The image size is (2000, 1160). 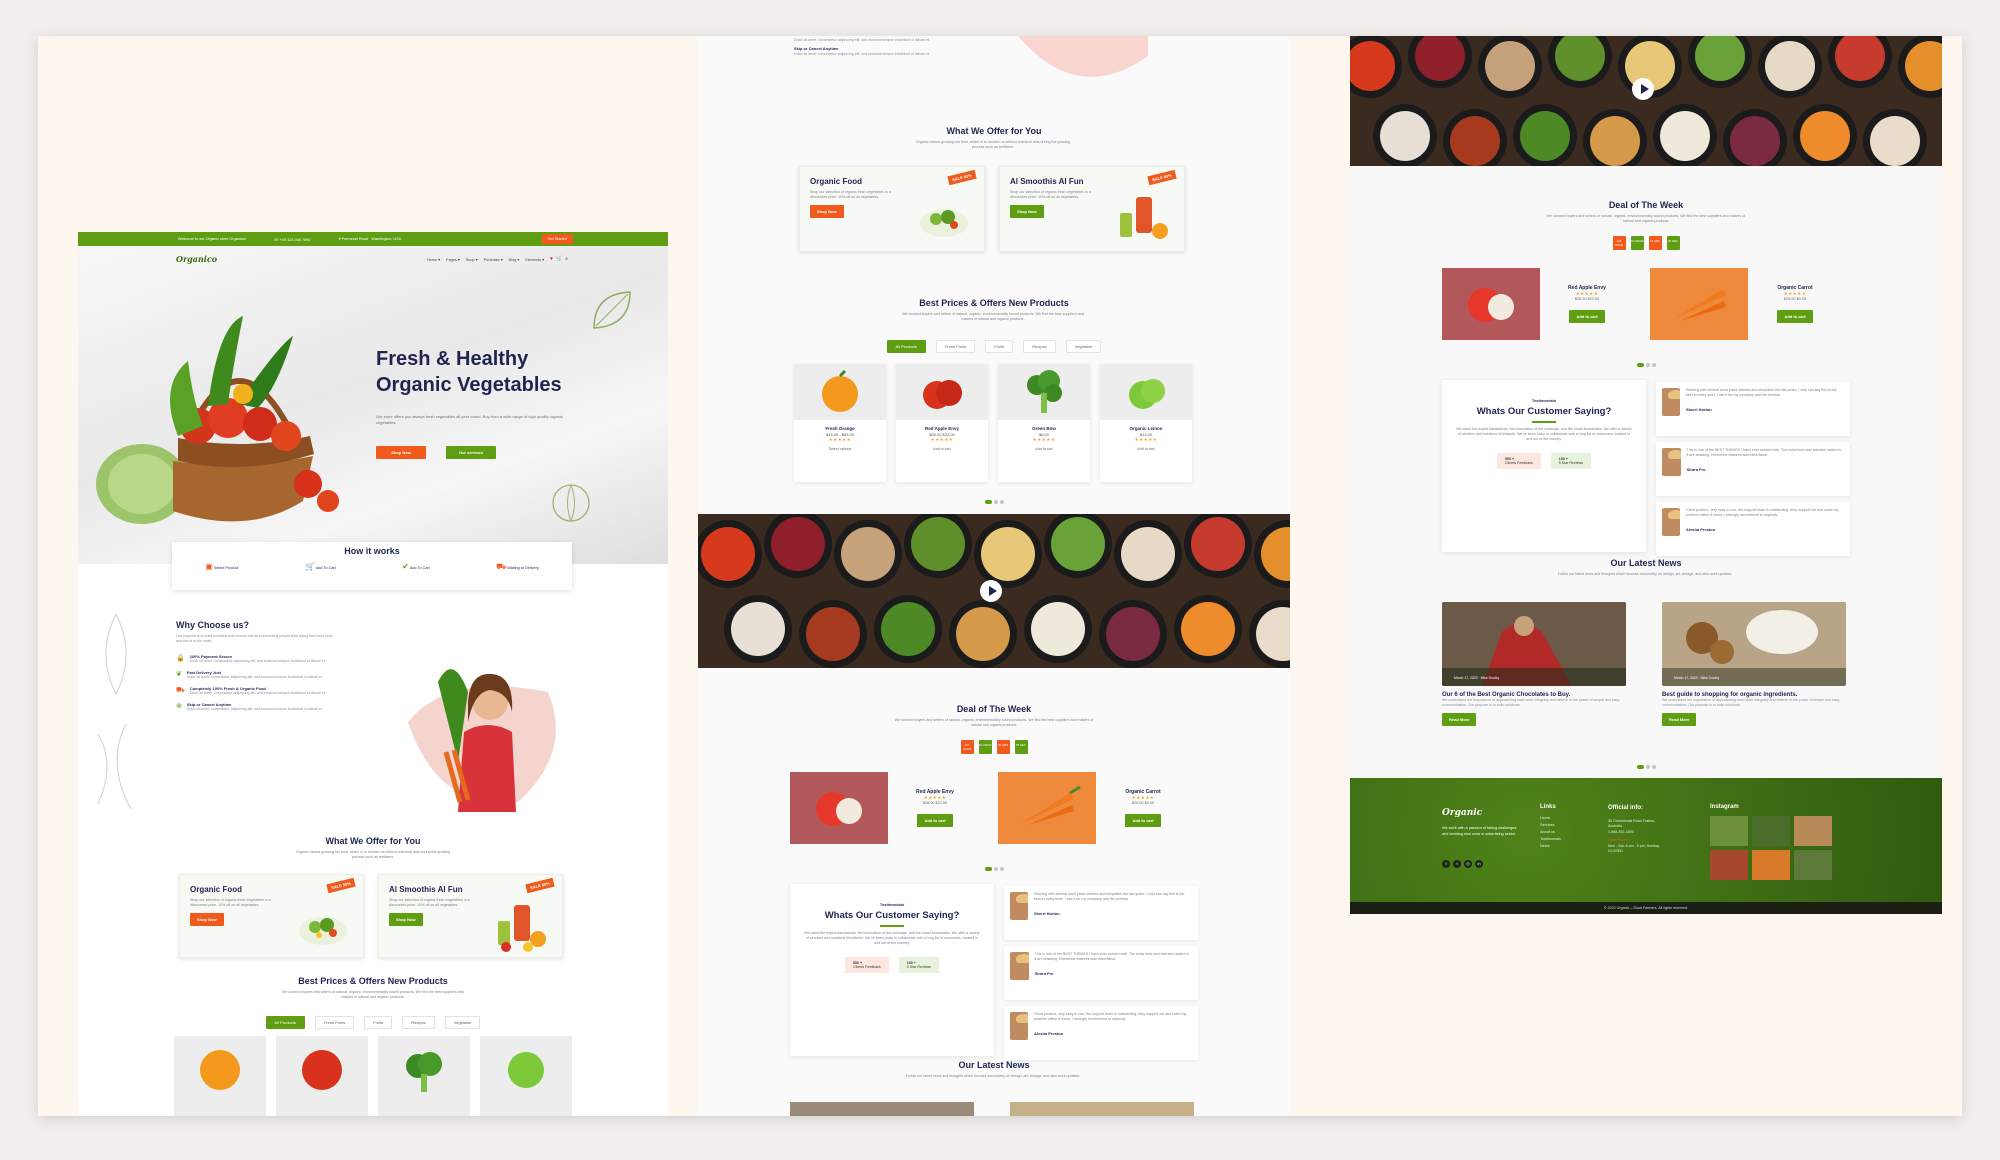 What do you see at coordinates (1754, 644) in the screenshot?
I see `news-image-walnuts: March 17, 2023 · Mike Dooley` at bounding box center [1754, 644].